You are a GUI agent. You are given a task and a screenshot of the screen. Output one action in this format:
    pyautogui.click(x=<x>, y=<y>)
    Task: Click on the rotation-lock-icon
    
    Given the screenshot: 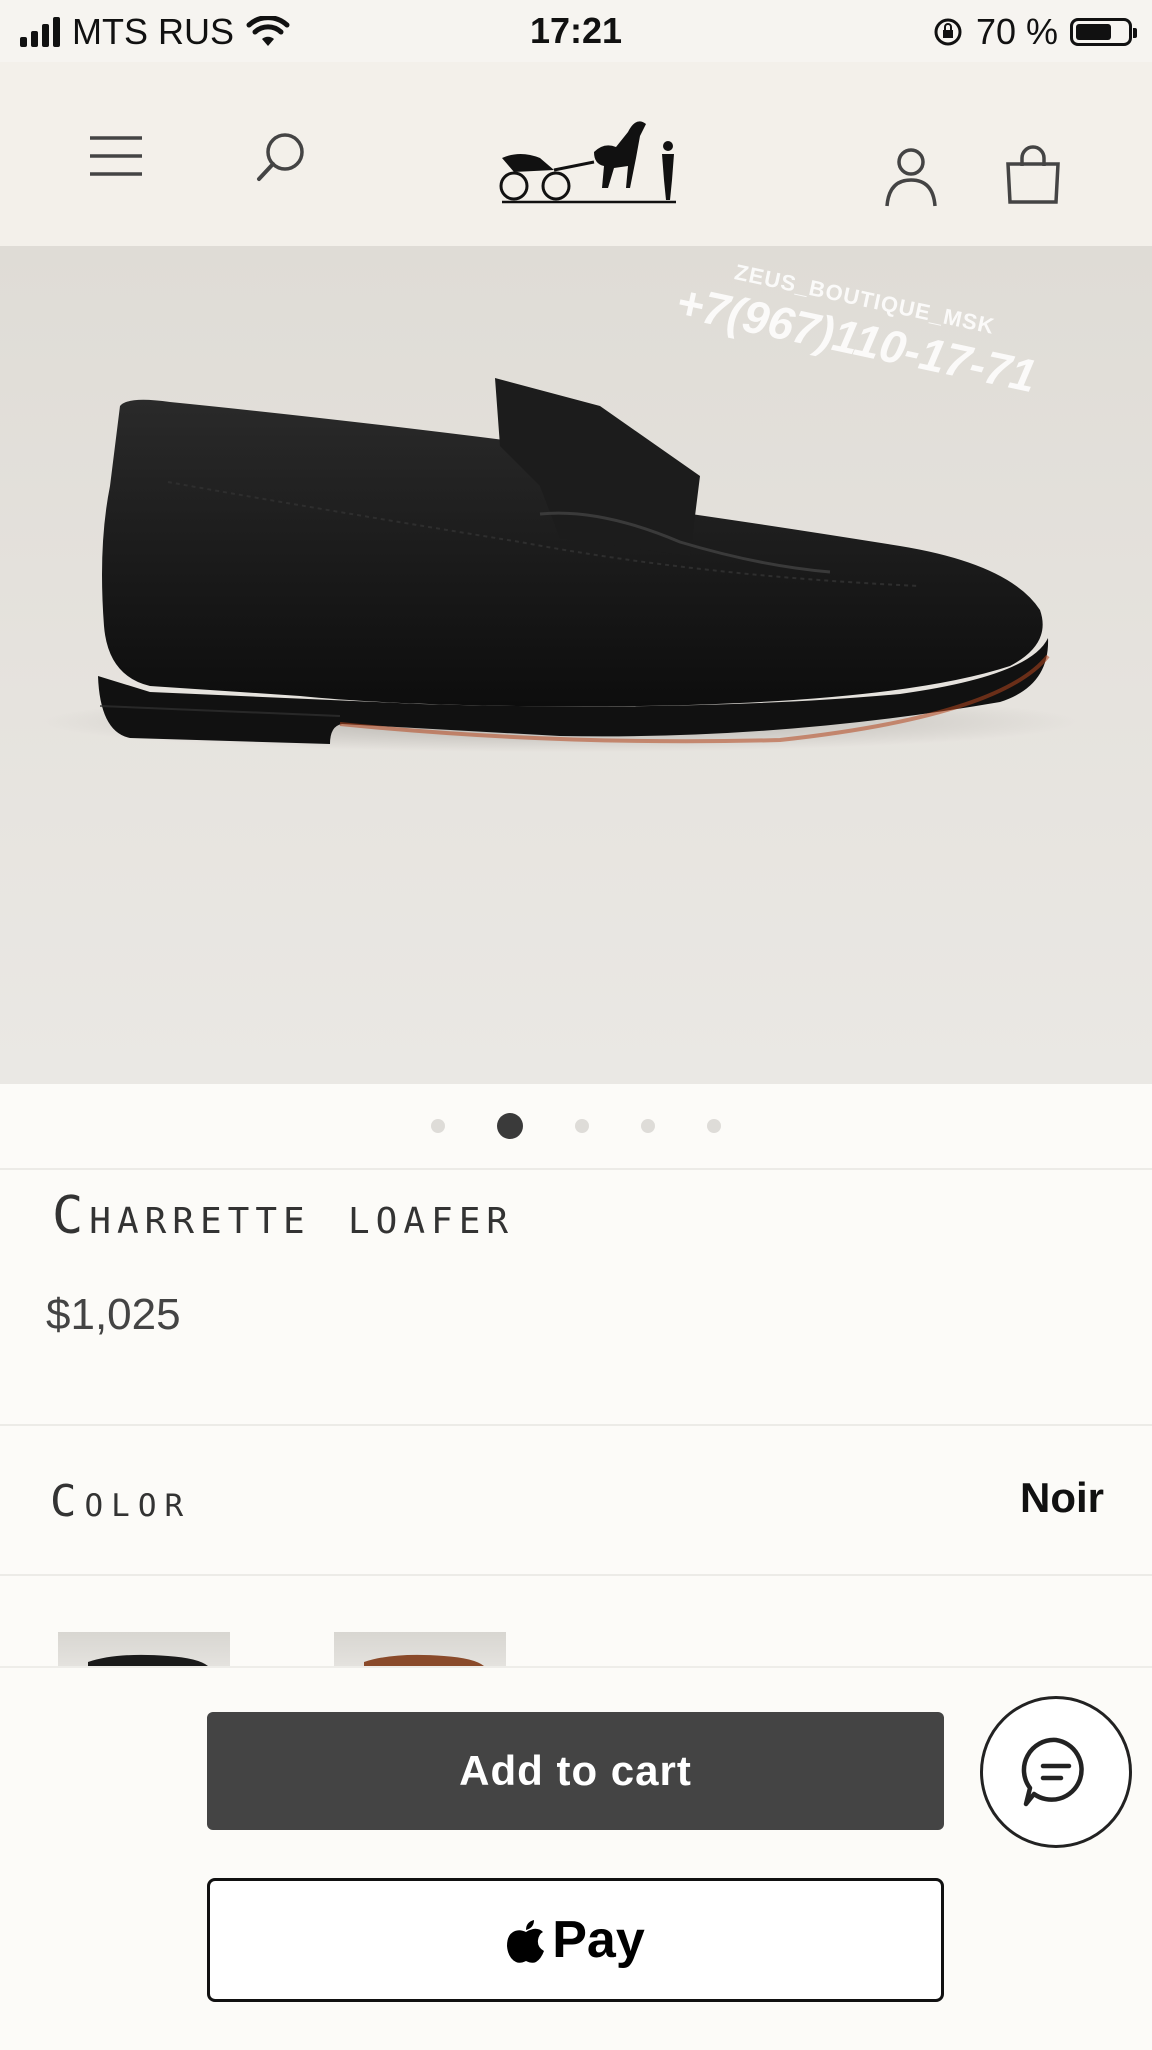 What is the action you would take?
    pyautogui.click(x=948, y=32)
    